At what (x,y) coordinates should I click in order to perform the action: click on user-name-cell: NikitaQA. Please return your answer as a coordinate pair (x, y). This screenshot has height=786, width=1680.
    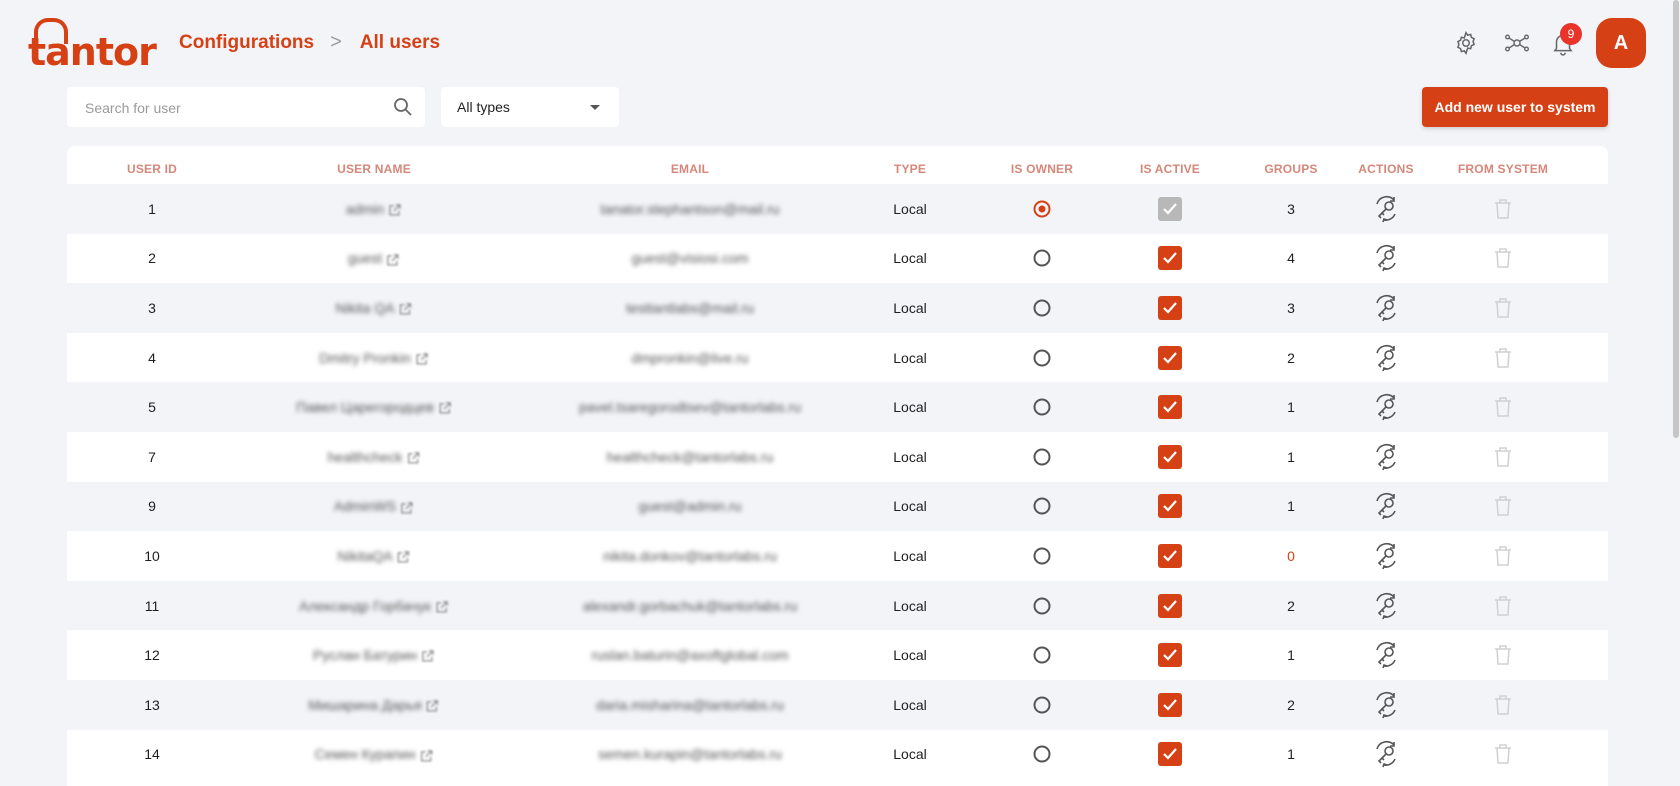
    Looking at the image, I should click on (373, 556).